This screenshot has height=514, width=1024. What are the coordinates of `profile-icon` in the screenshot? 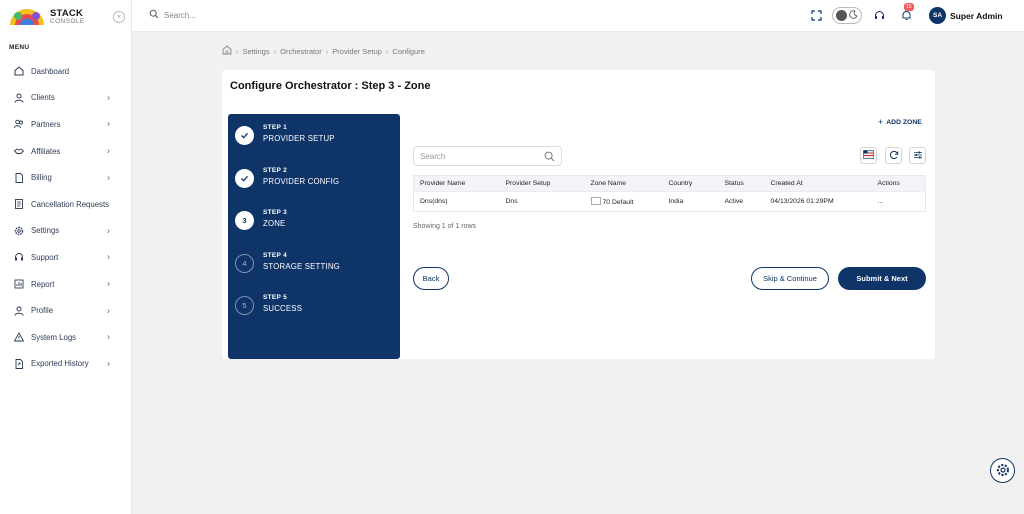 It's located at (19, 311).